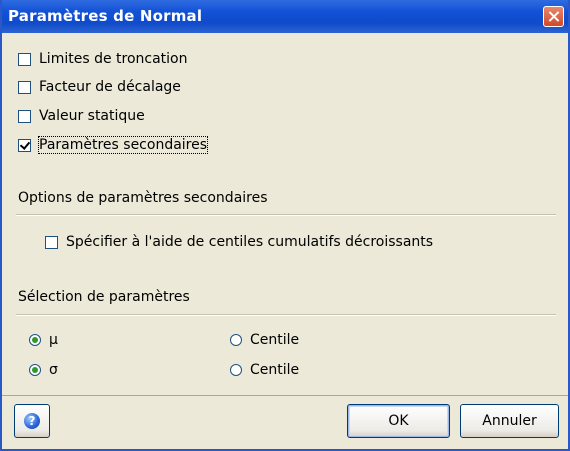 The width and height of the screenshot is (570, 451). I want to click on radio-mu: μ, so click(43, 340).